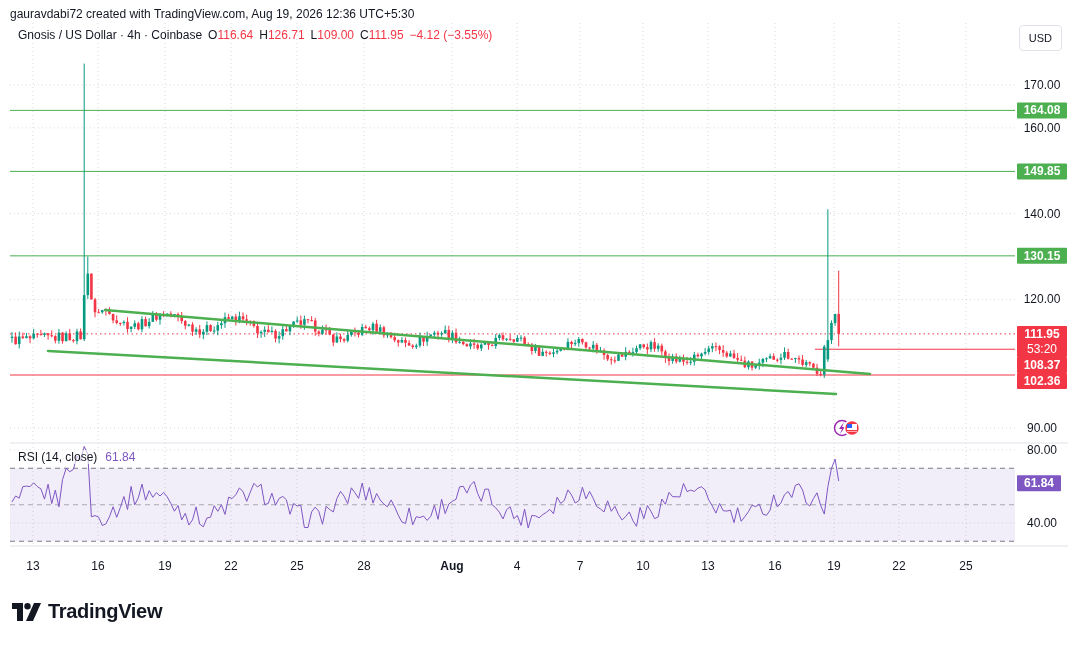 This screenshot has width=1080, height=647. What do you see at coordinates (580, 566) in the screenshot?
I see `time-axis-label: 7` at bounding box center [580, 566].